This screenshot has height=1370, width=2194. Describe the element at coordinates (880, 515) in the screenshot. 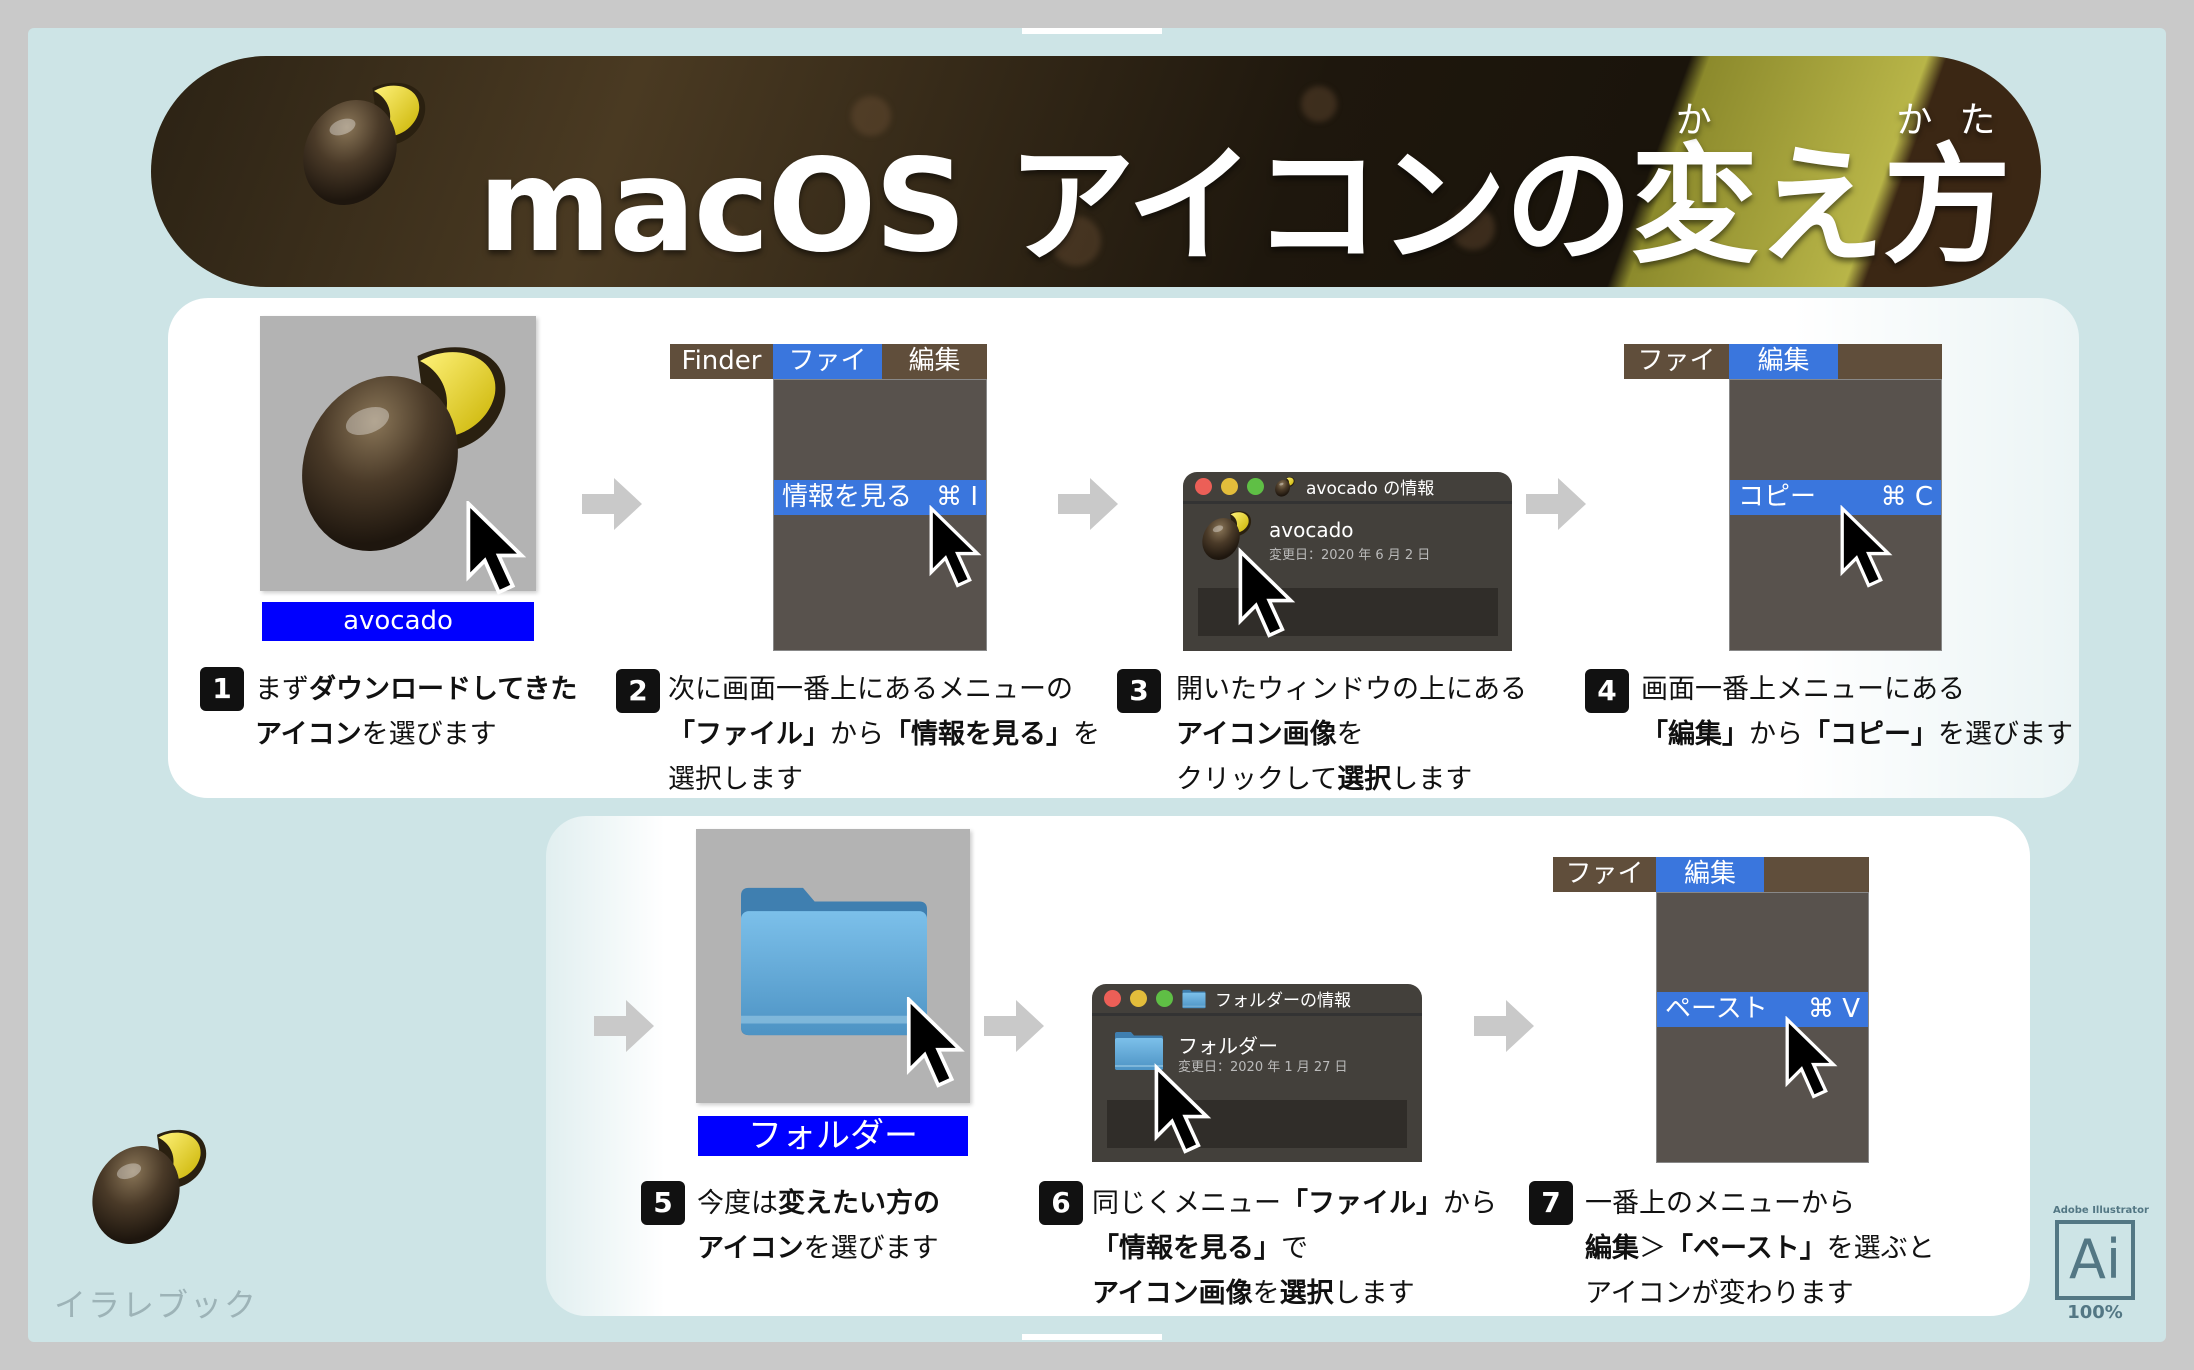

I see `file-dropdown: 情報を見る ⌘ I` at that location.